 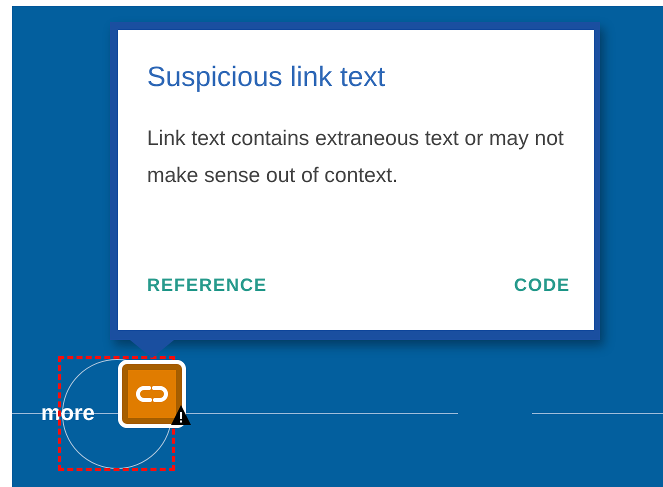 What do you see at coordinates (152, 394) in the screenshot?
I see `link-icon` at bounding box center [152, 394].